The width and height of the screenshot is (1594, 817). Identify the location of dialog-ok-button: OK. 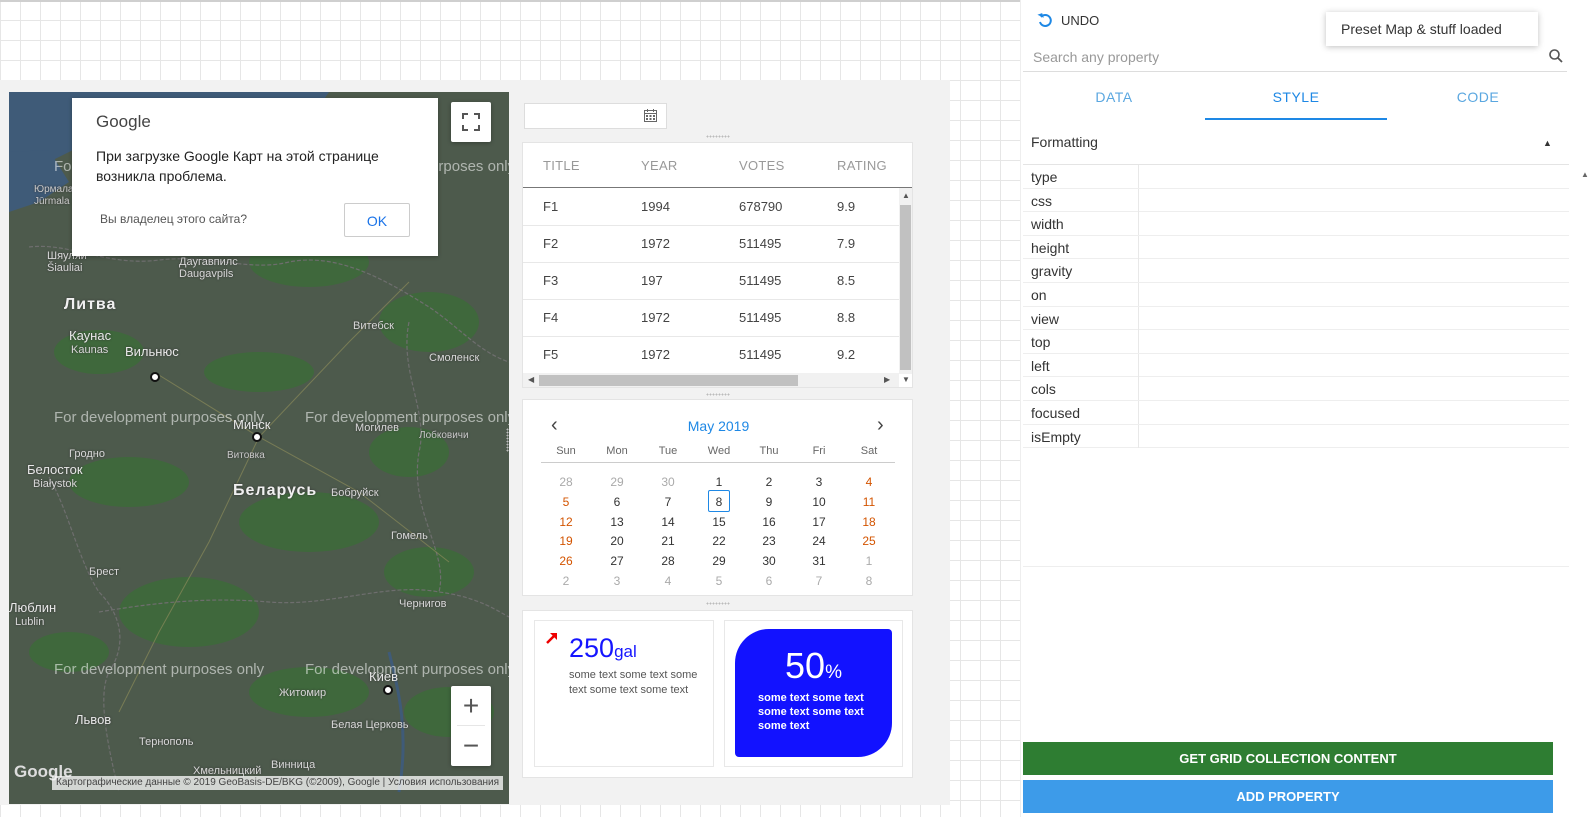
(377, 220).